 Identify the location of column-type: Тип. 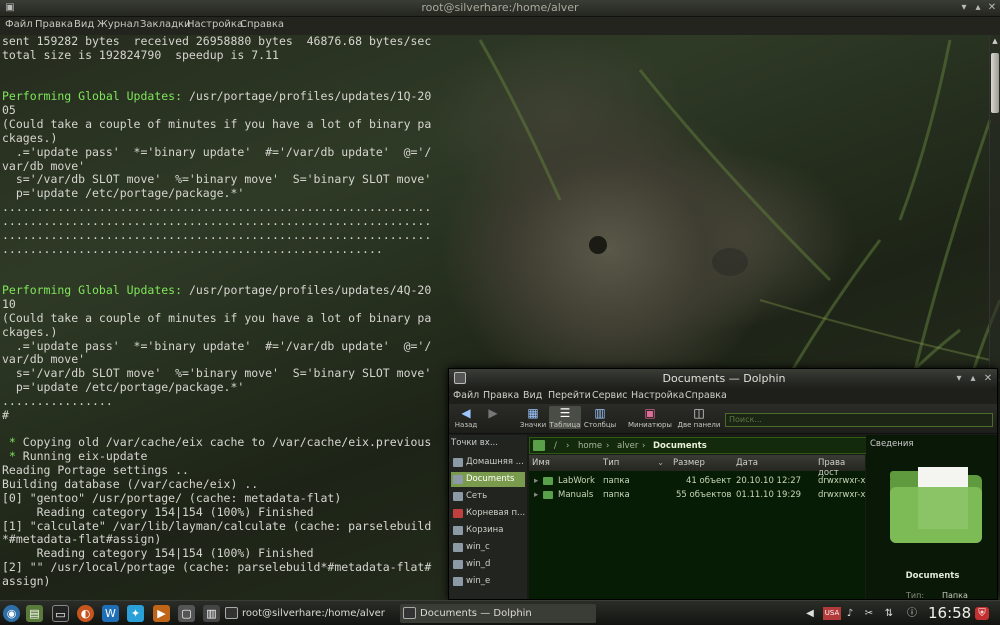
(611, 463).